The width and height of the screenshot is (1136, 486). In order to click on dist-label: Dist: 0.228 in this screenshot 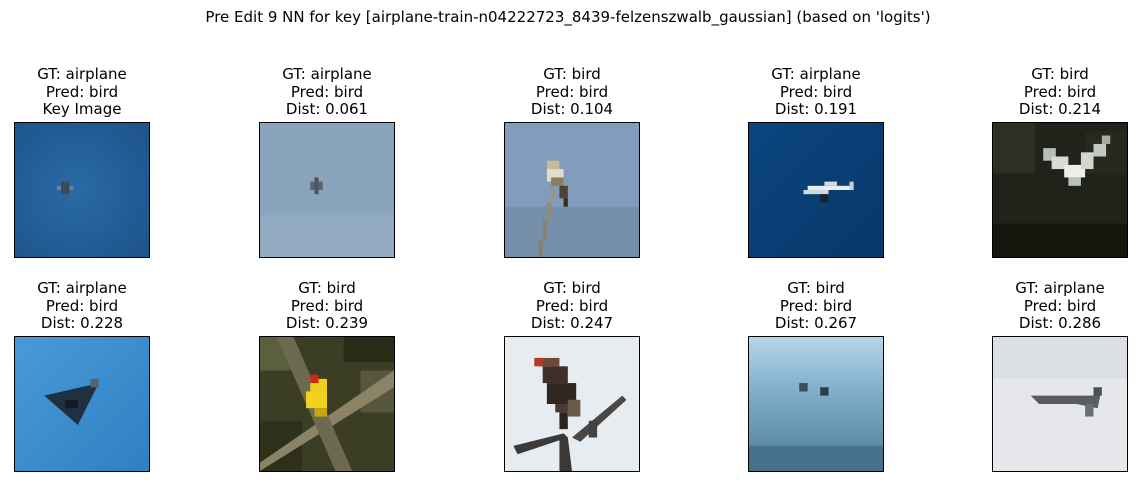, I will do `click(82, 323)`.